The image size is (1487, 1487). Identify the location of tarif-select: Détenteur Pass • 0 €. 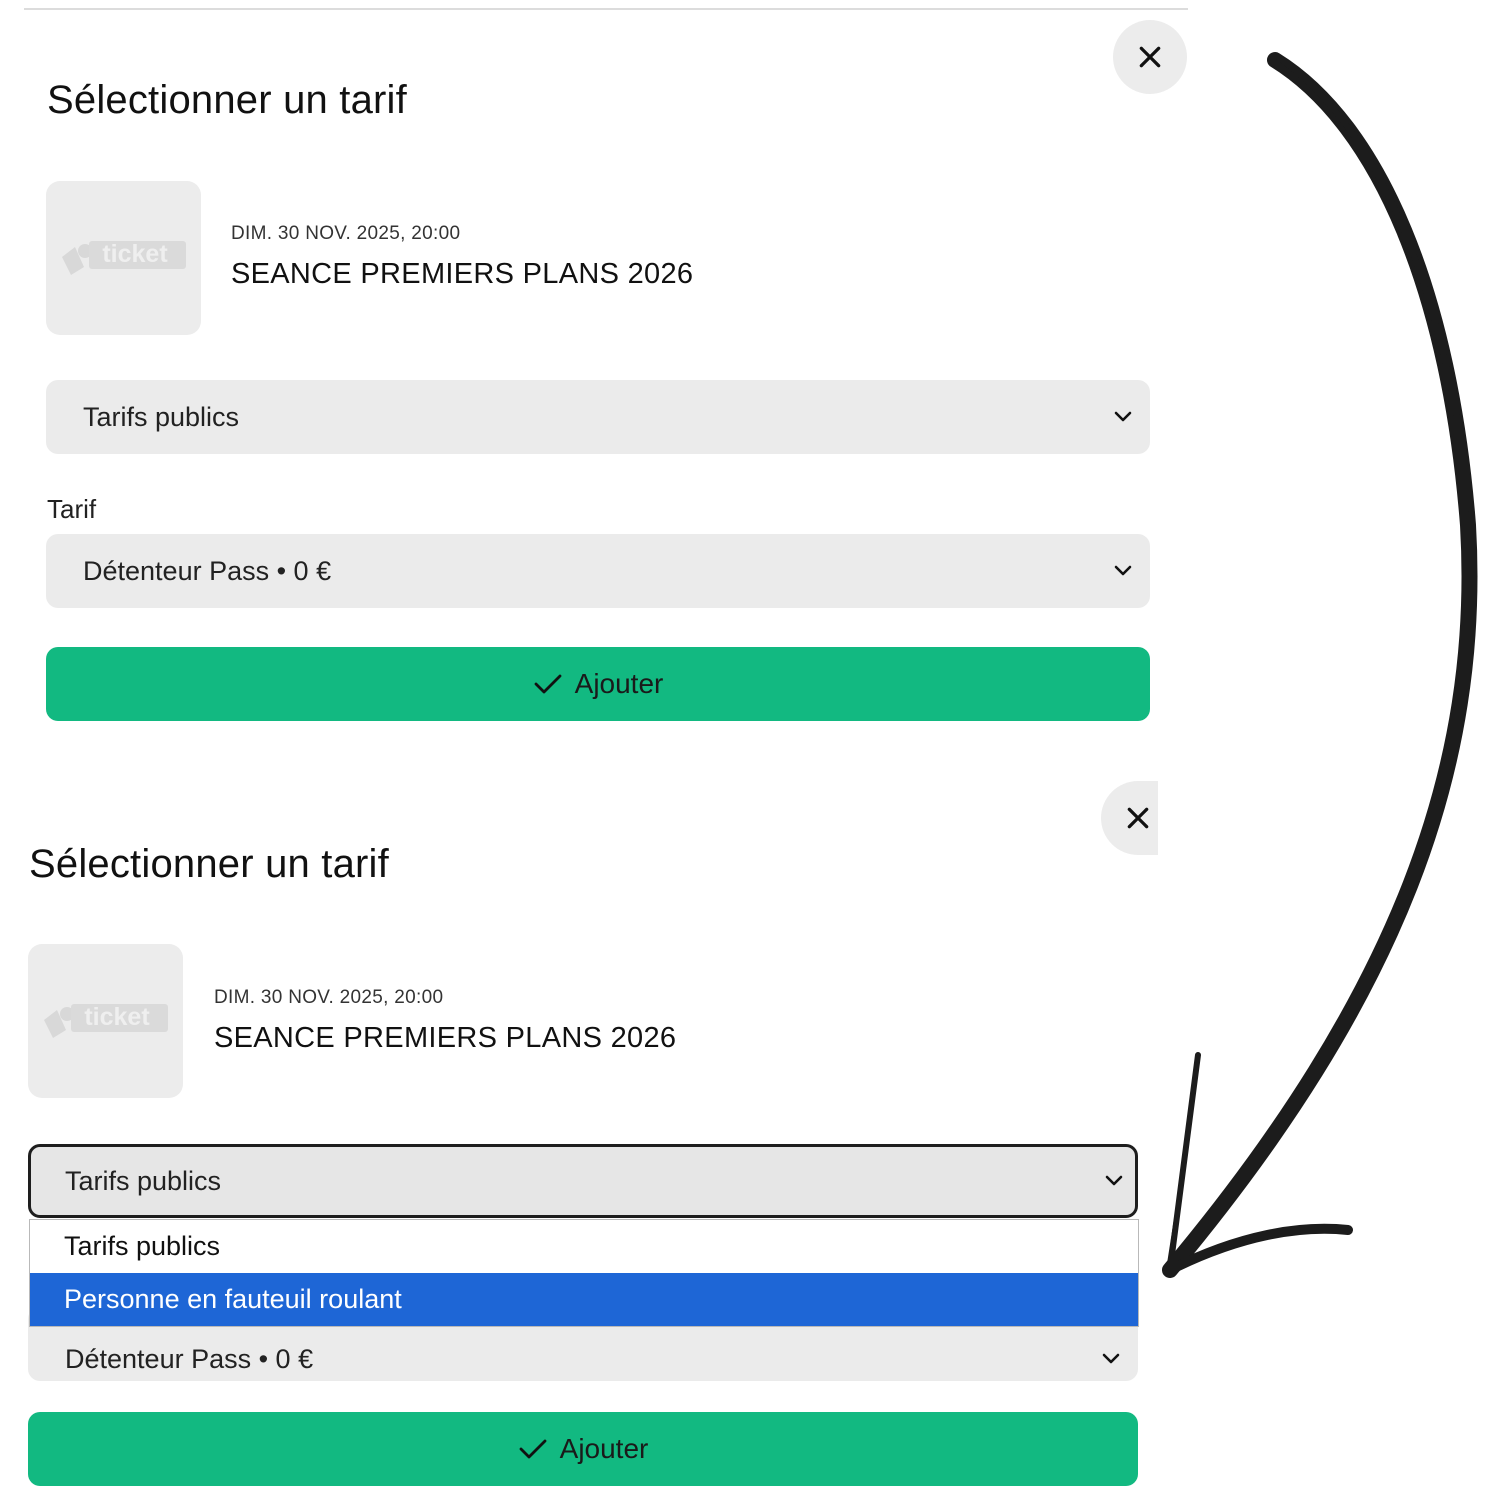
(598, 571).